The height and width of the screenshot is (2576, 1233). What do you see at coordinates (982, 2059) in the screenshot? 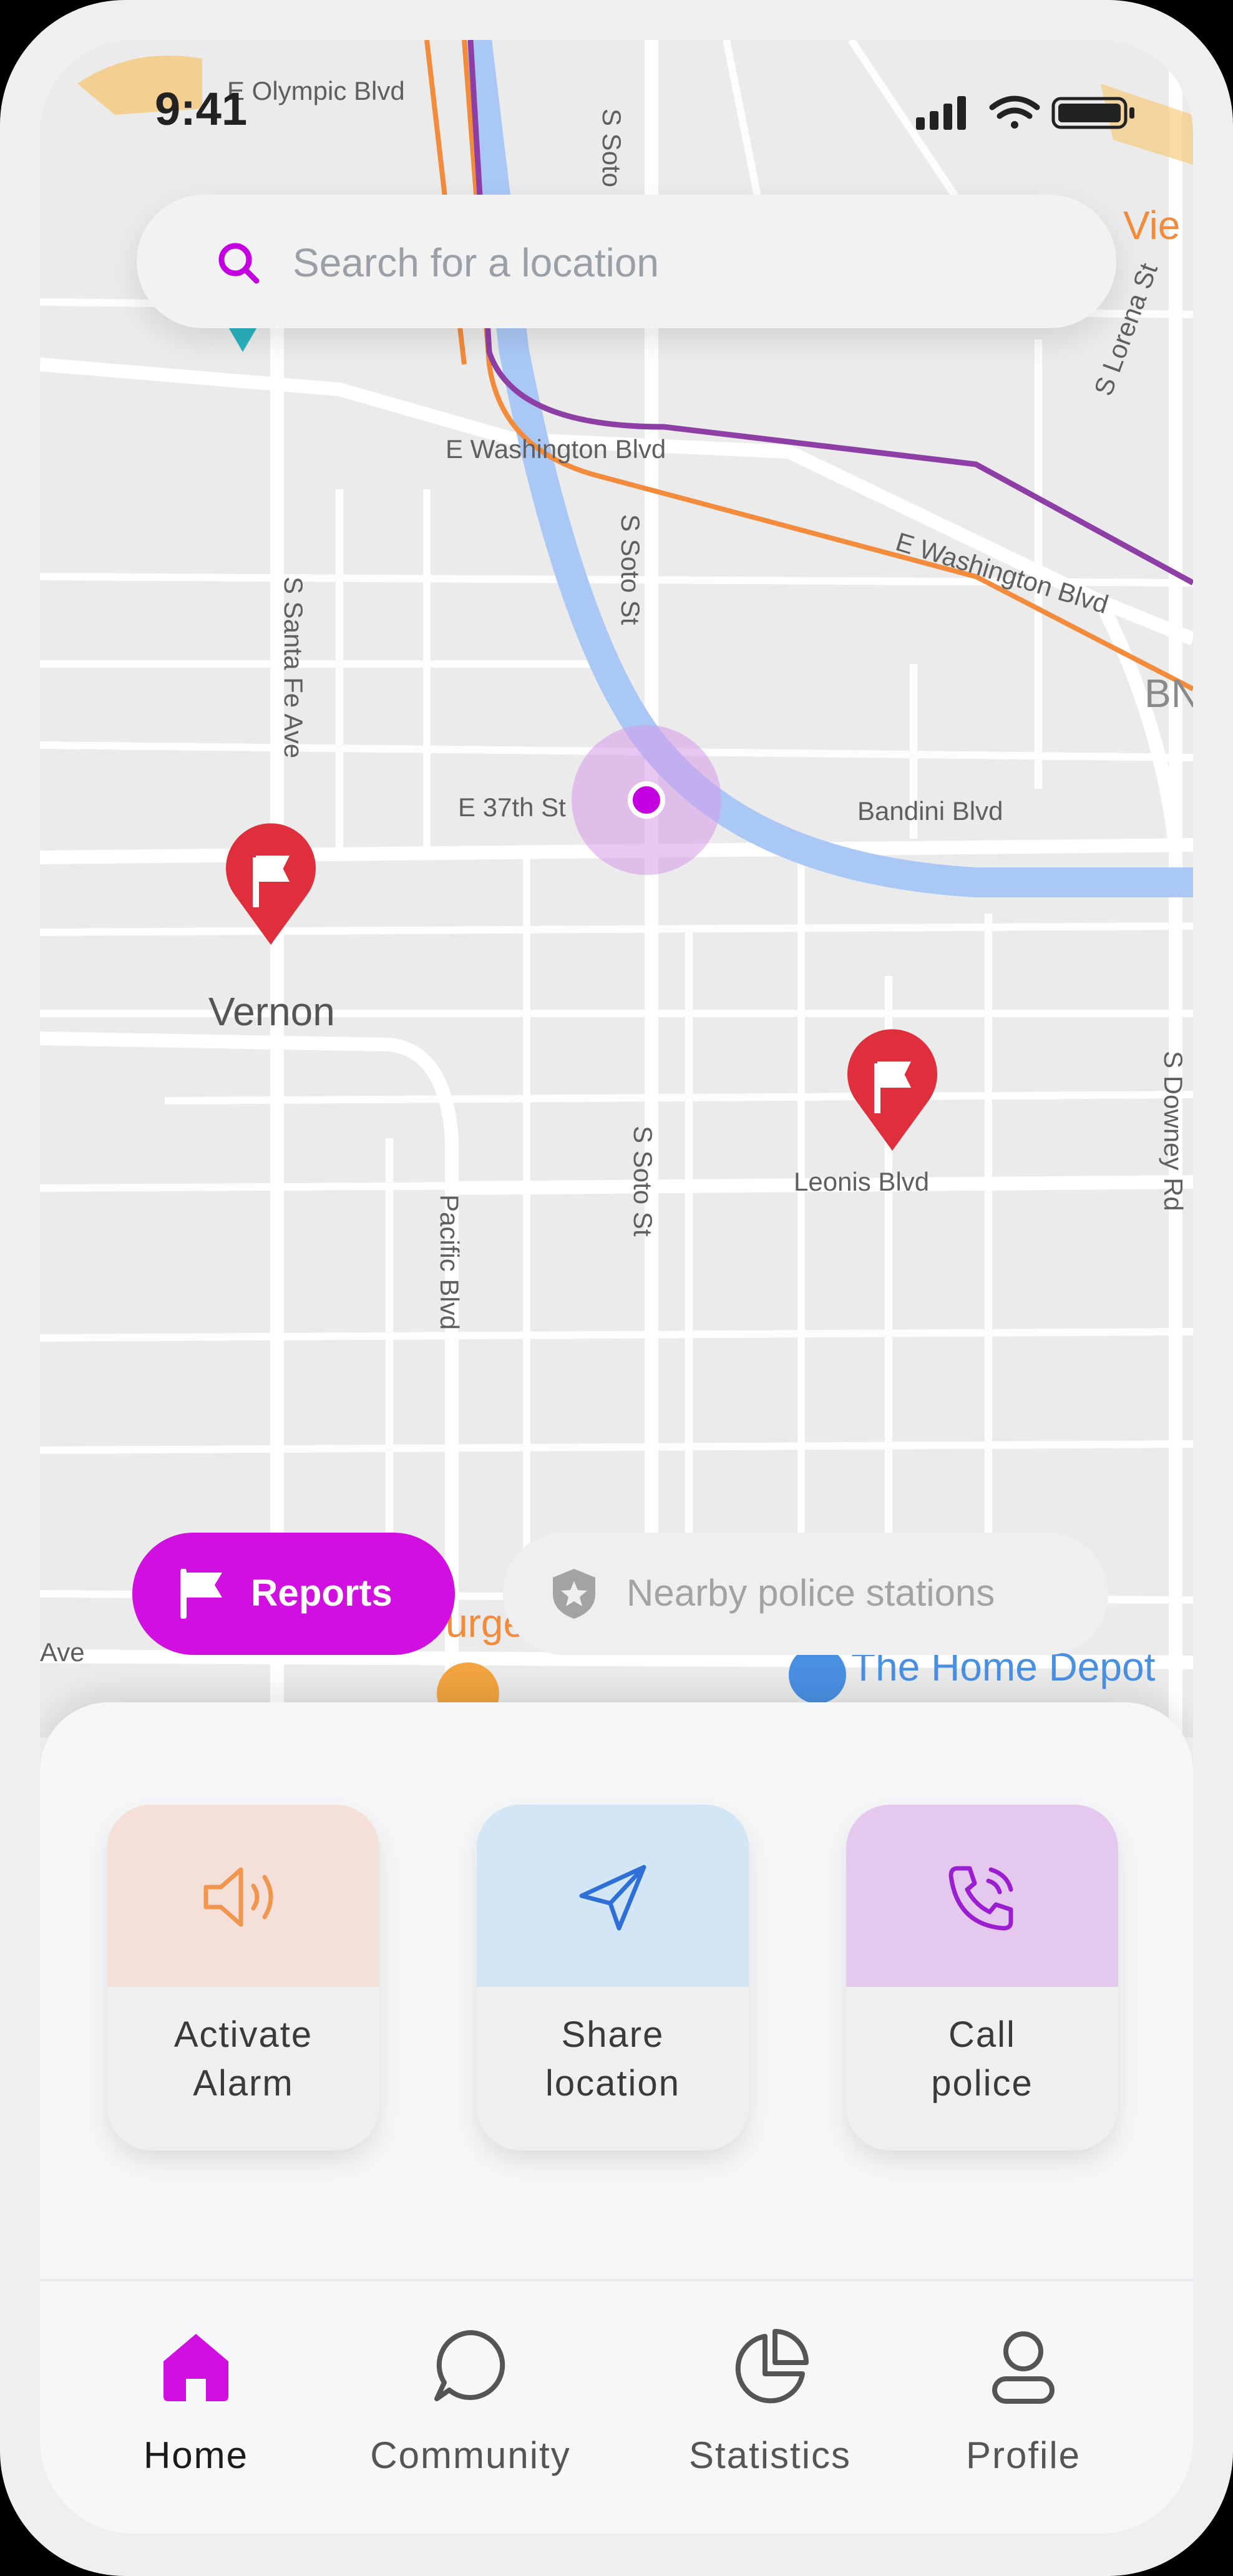
I see `card-label: Call police` at bounding box center [982, 2059].